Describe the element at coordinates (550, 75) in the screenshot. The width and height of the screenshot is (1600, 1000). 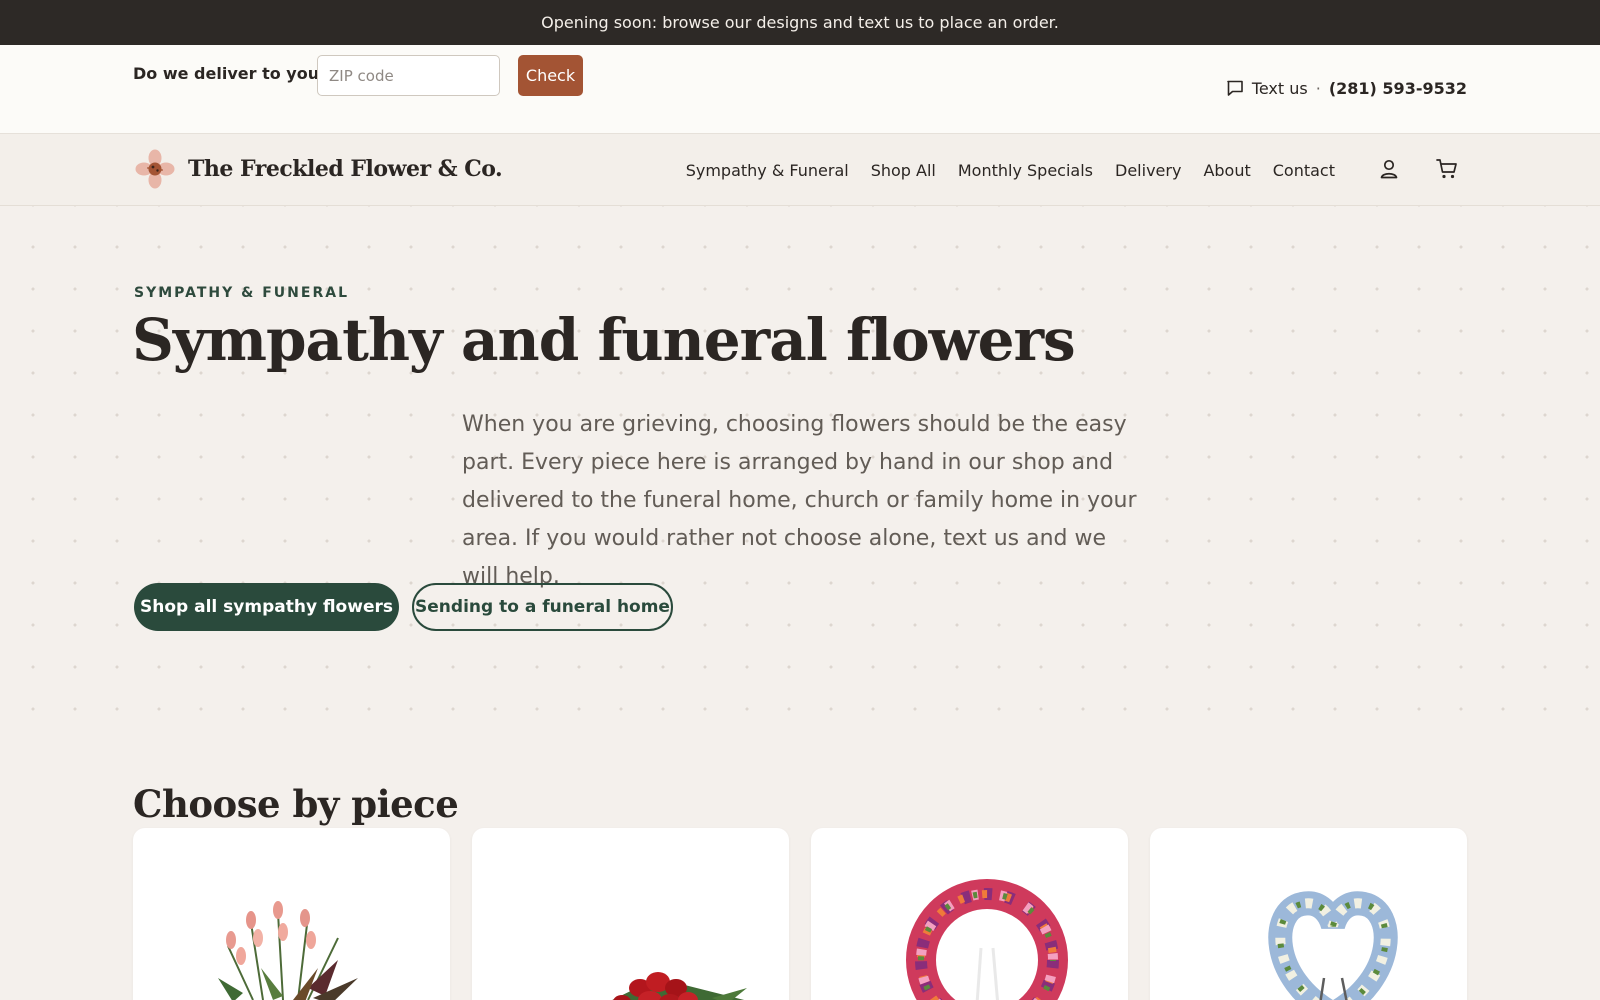
I see `check-button: Check` at that location.